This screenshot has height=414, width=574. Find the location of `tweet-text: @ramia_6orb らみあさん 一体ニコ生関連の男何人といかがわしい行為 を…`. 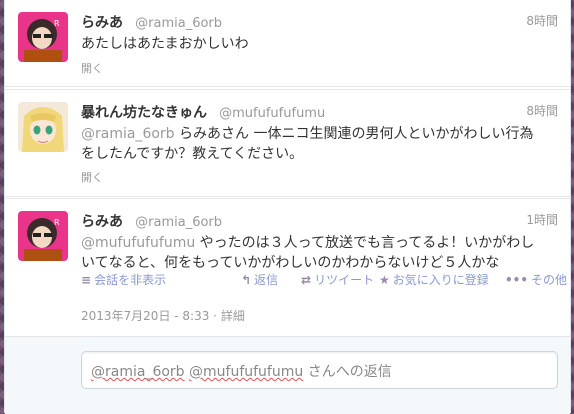

tweet-text: @ramia_6orb らみあさん 一体ニコ生関連の男何人といかがわしい行為 を… is located at coordinates (318, 144).